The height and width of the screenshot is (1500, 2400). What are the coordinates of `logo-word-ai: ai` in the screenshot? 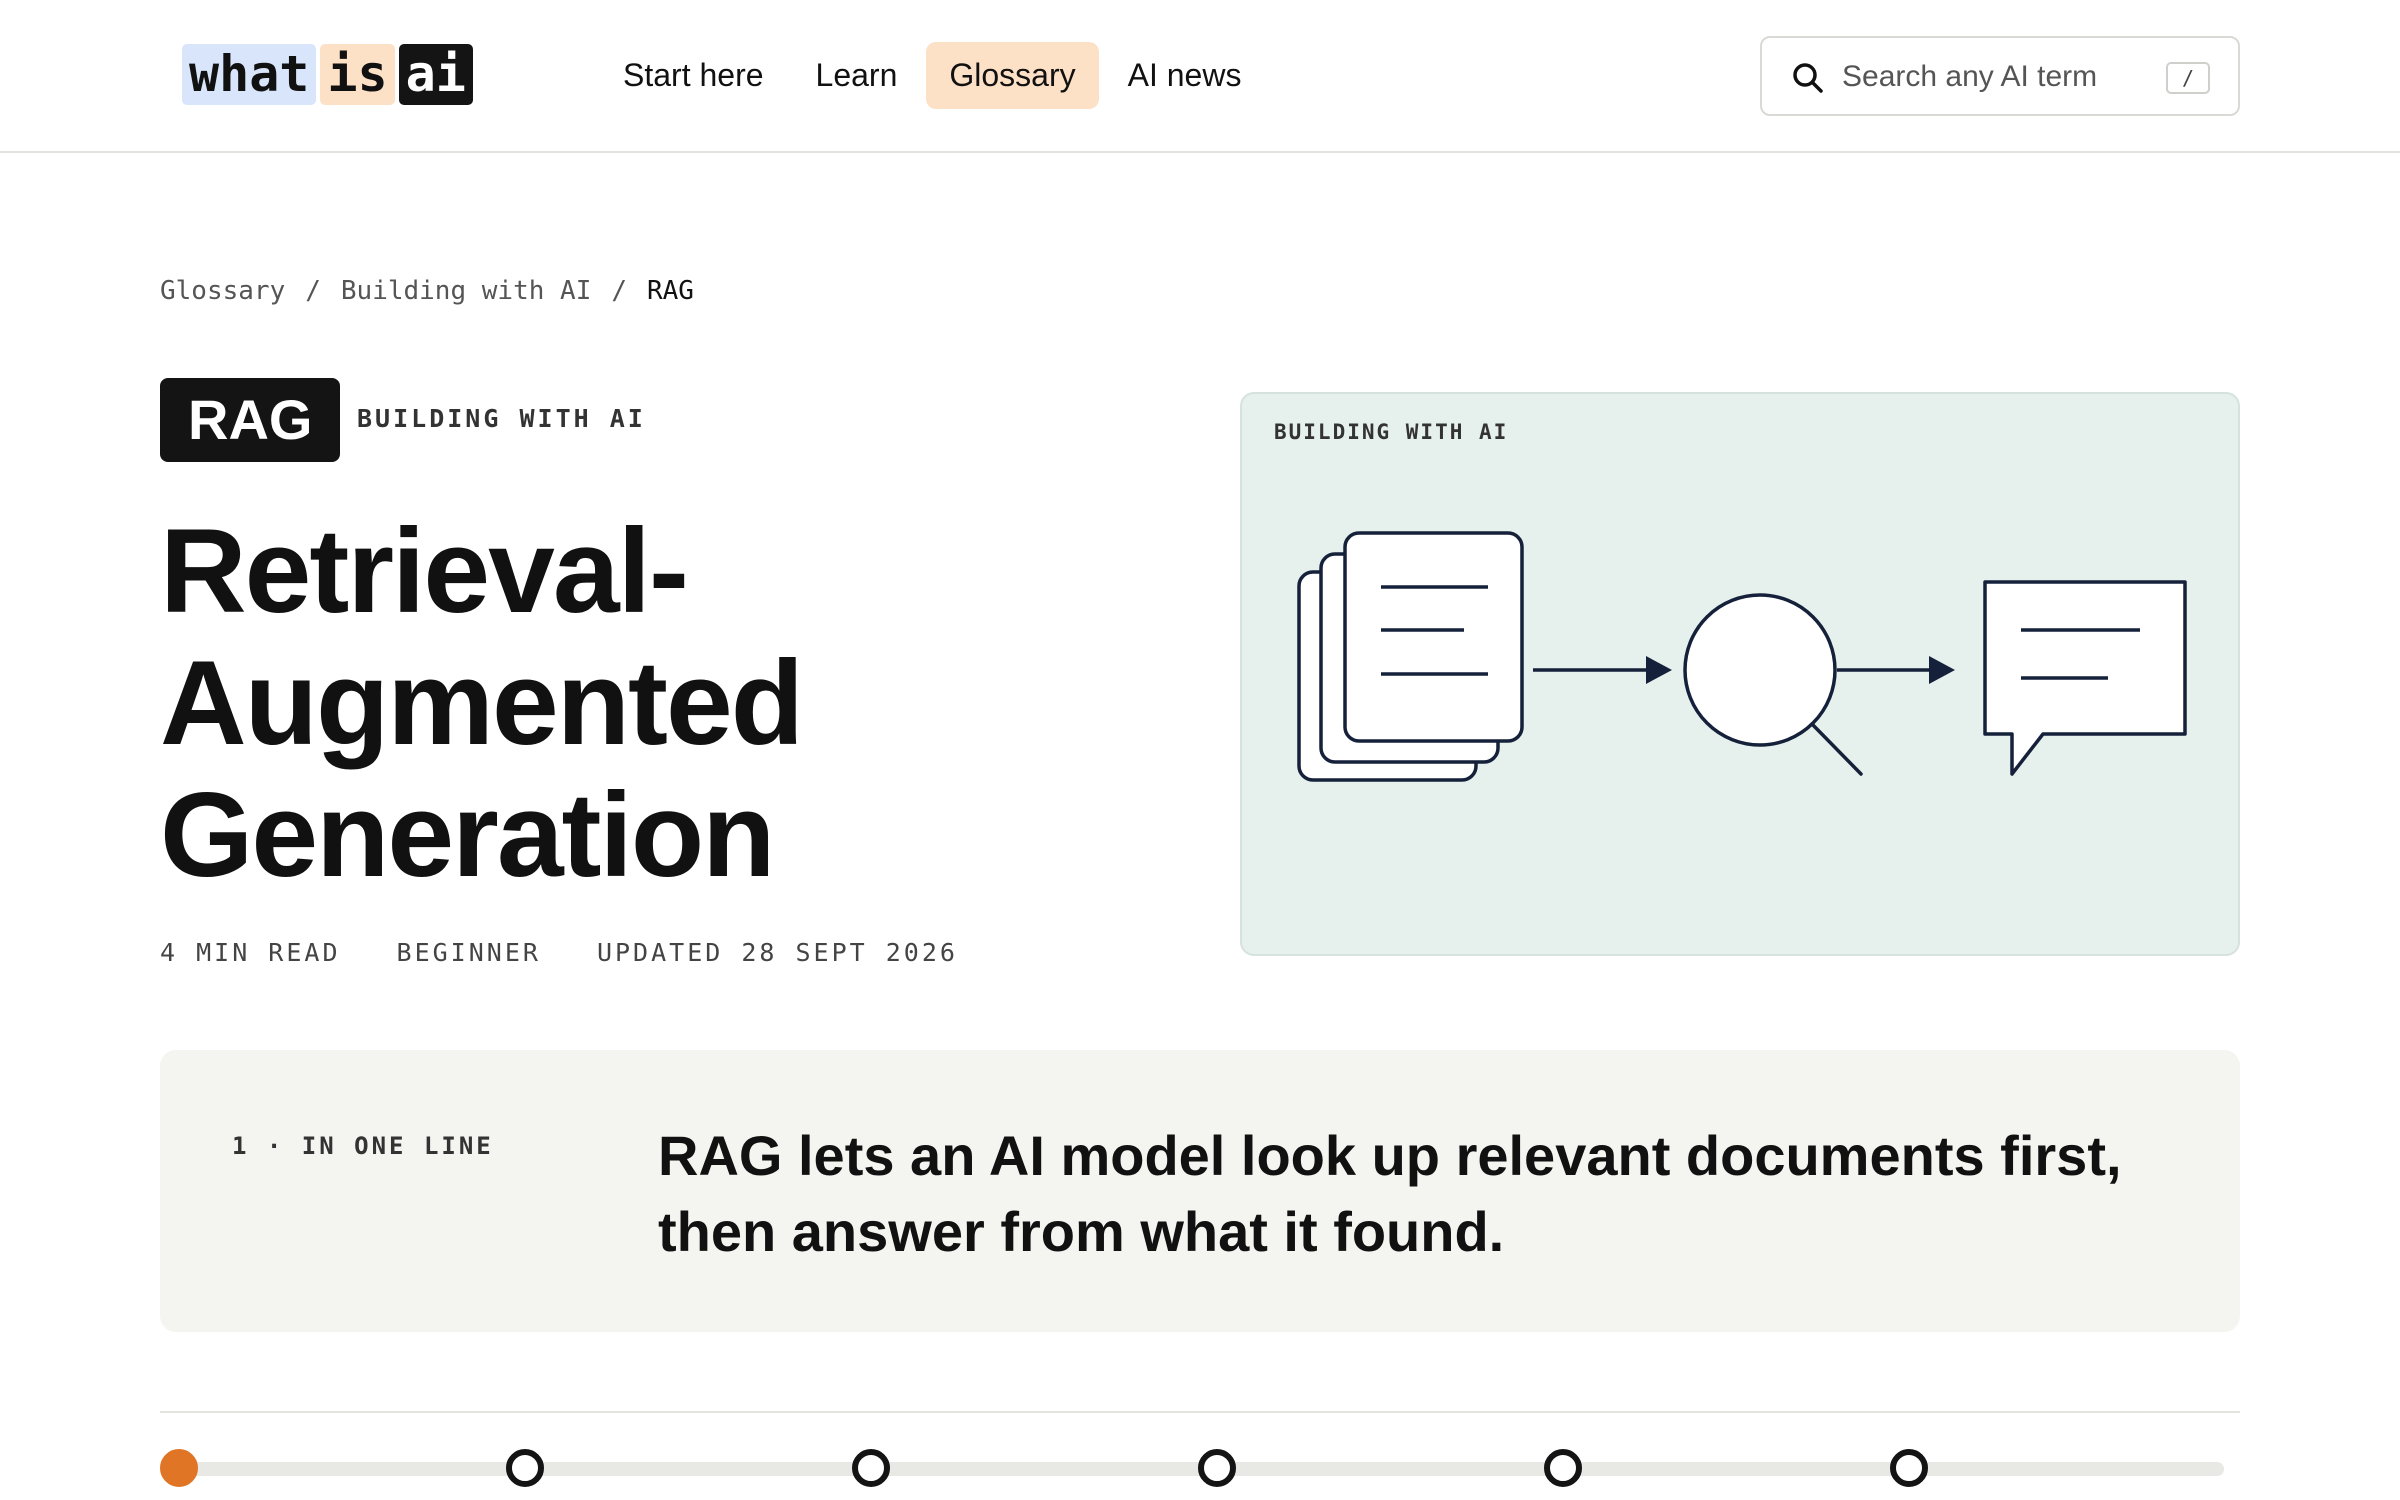 It's located at (435, 74).